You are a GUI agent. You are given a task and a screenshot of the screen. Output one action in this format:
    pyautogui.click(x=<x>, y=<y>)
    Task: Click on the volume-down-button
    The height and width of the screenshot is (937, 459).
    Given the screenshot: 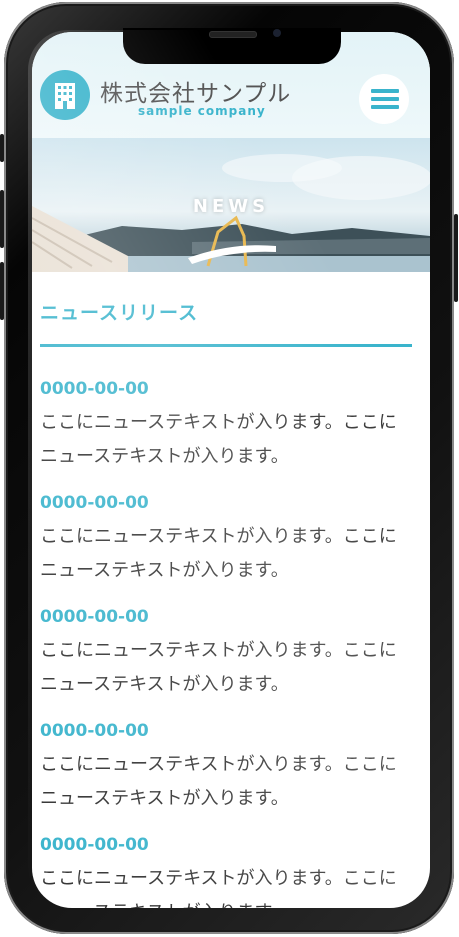 What is the action you would take?
    pyautogui.click(x=2, y=291)
    